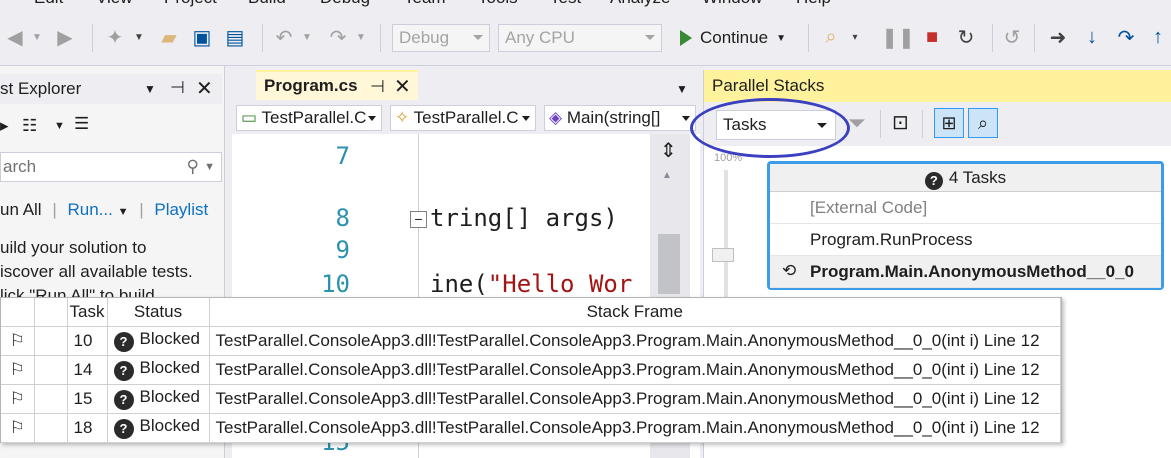 The width and height of the screenshot is (1171, 458). What do you see at coordinates (425, 4) in the screenshot?
I see `menu-team: Team` at bounding box center [425, 4].